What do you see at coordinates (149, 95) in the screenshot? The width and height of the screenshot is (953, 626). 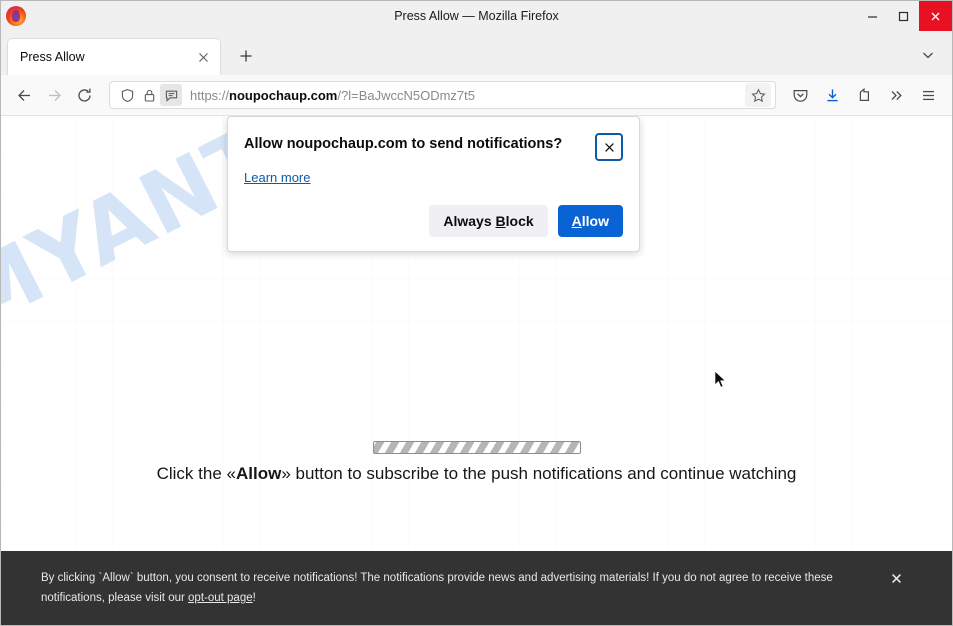 I see `lock-icon` at bounding box center [149, 95].